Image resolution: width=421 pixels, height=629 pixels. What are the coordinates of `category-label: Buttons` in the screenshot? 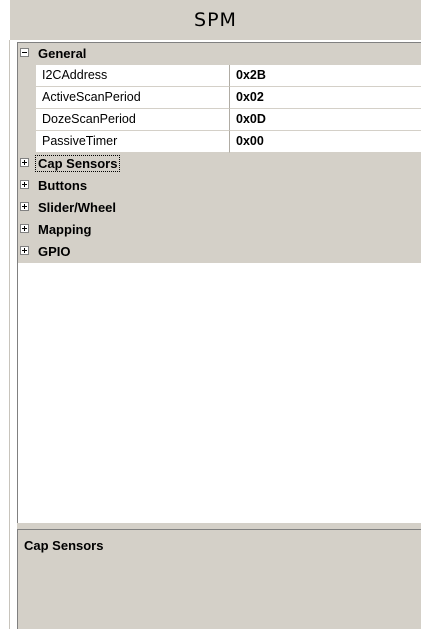 It's located at (63, 185).